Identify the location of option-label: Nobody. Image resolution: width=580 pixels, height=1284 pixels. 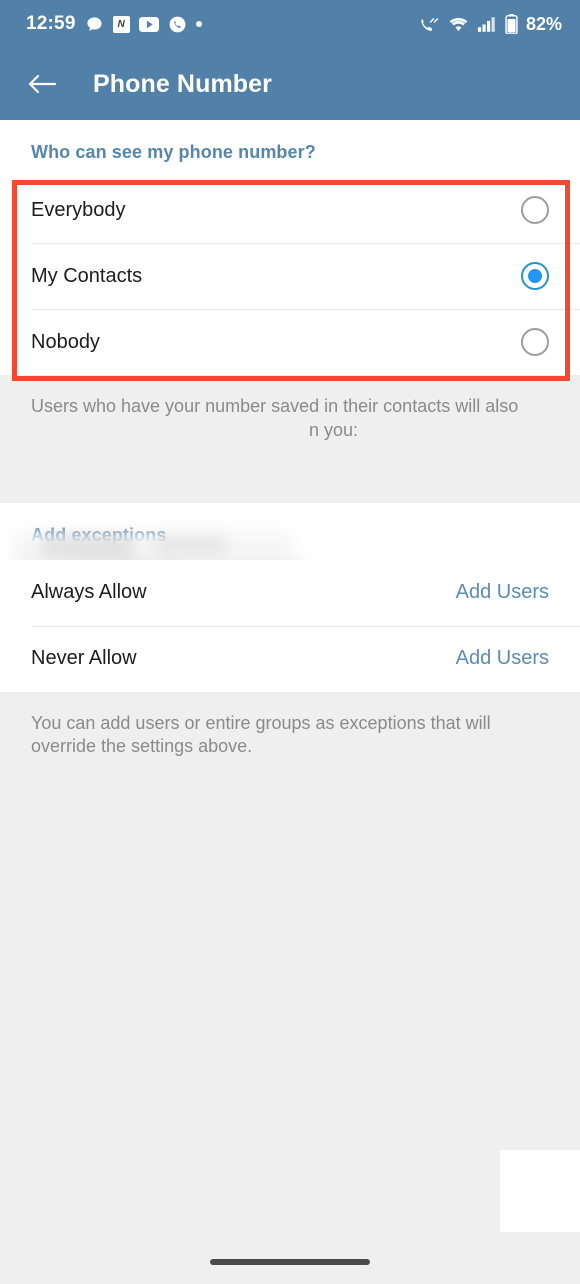
(65, 341).